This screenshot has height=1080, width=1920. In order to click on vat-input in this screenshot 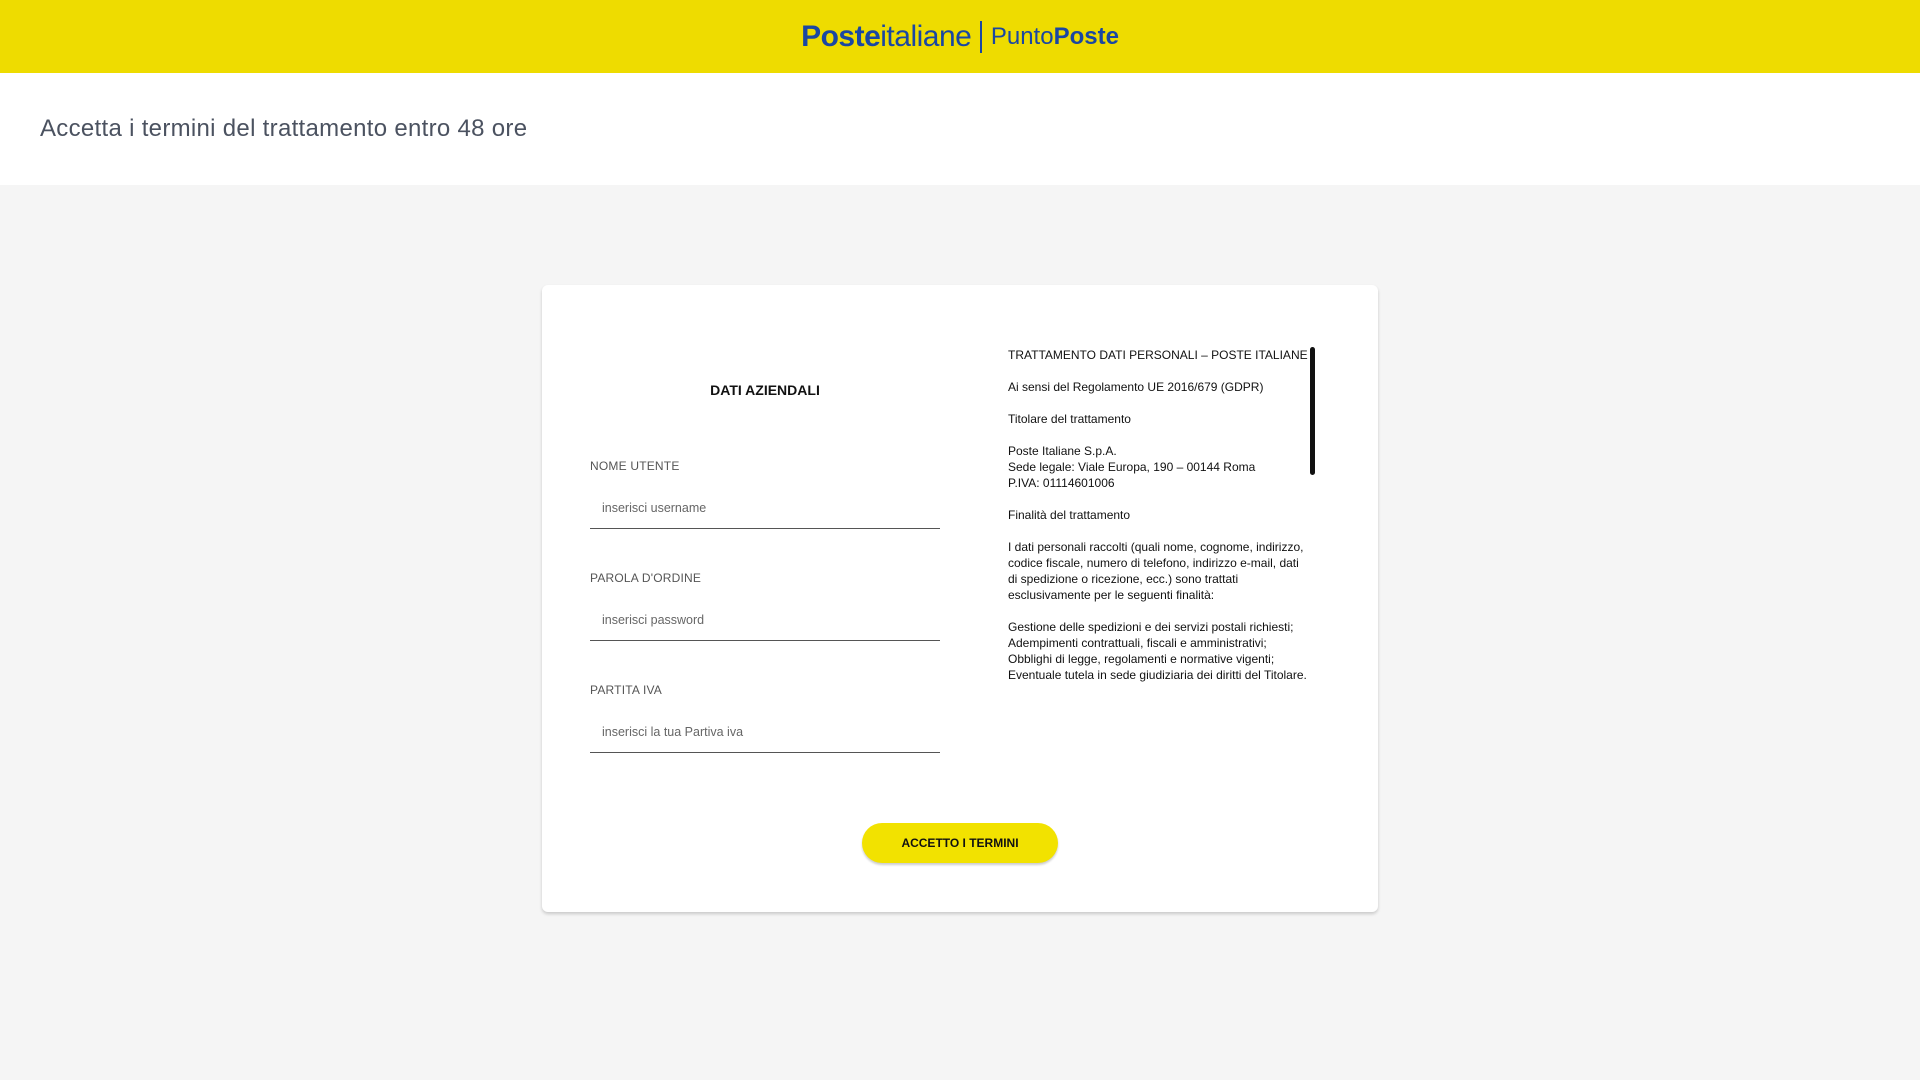, I will do `click(765, 732)`.